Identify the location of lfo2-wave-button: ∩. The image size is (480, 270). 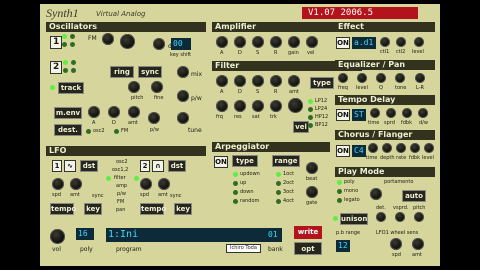
(158, 166).